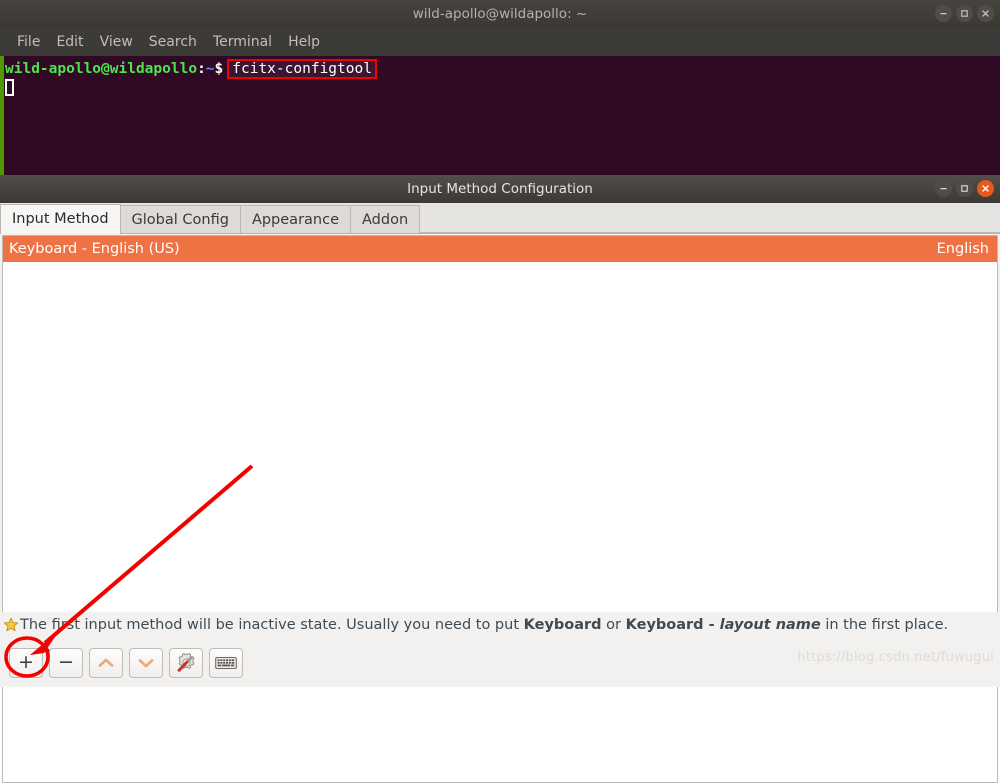  Describe the element at coordinates (60, 219) in the screenshot. I see `tab-input-method: Input Method` at that location.